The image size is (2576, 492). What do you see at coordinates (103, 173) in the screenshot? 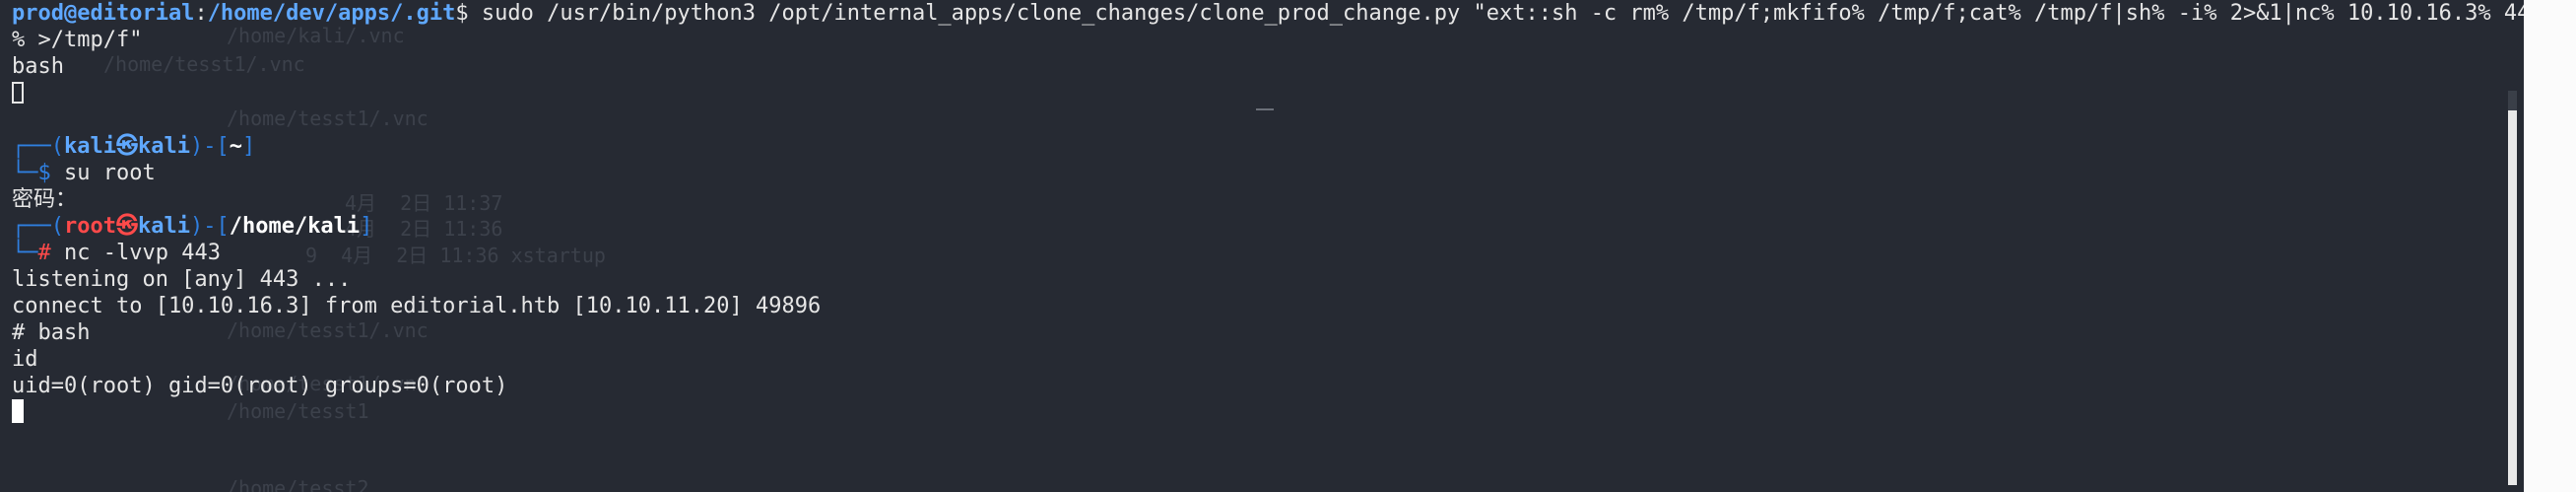
I see `su-command: su root` at bounding box center [103, 173].